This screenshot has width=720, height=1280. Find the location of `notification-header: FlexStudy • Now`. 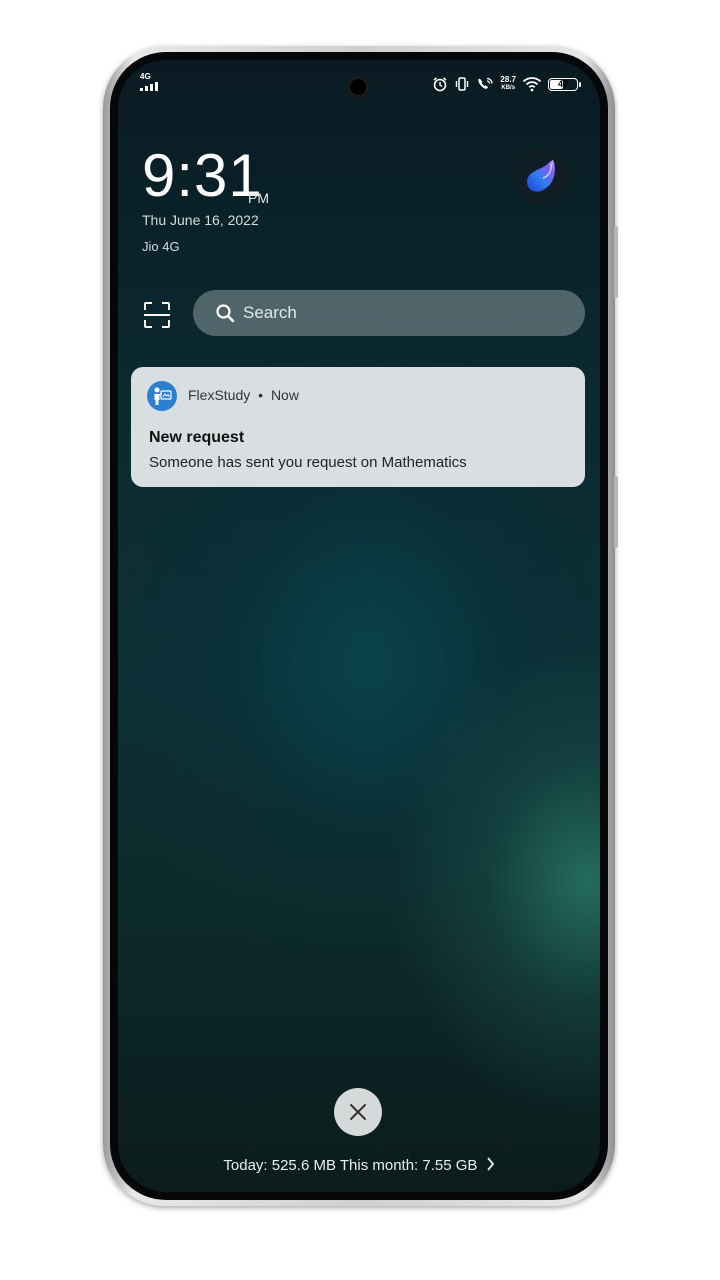

notification-header: FlexStudy • Now is located at coordinates (243, 395).